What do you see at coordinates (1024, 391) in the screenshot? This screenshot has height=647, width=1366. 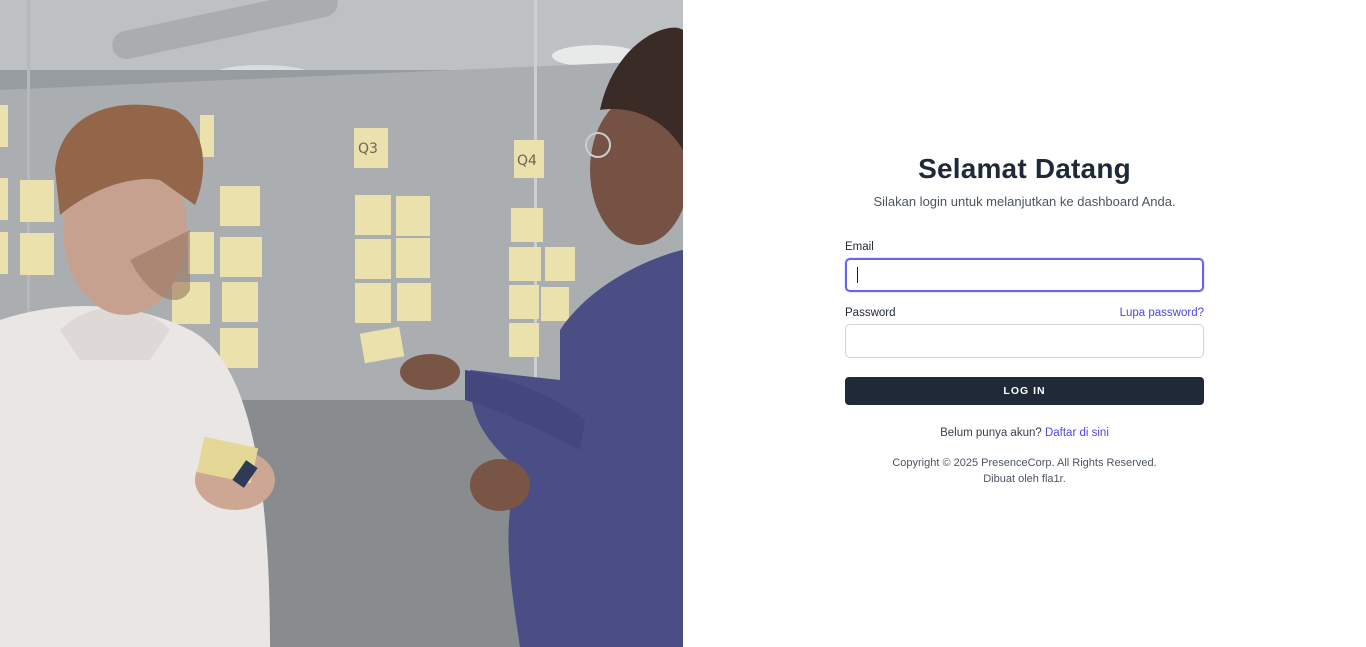 I see `login-button: LOG IN` at bounding box center [1024, 391].